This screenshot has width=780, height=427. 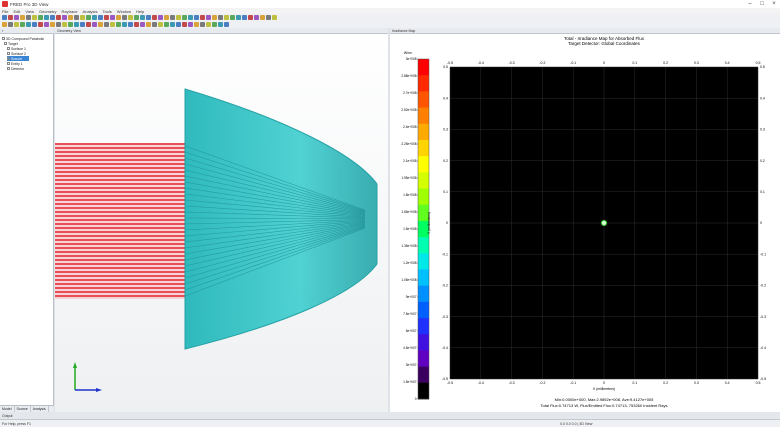 I want to click on minimize-icon: –, so click(x=750, y=4).